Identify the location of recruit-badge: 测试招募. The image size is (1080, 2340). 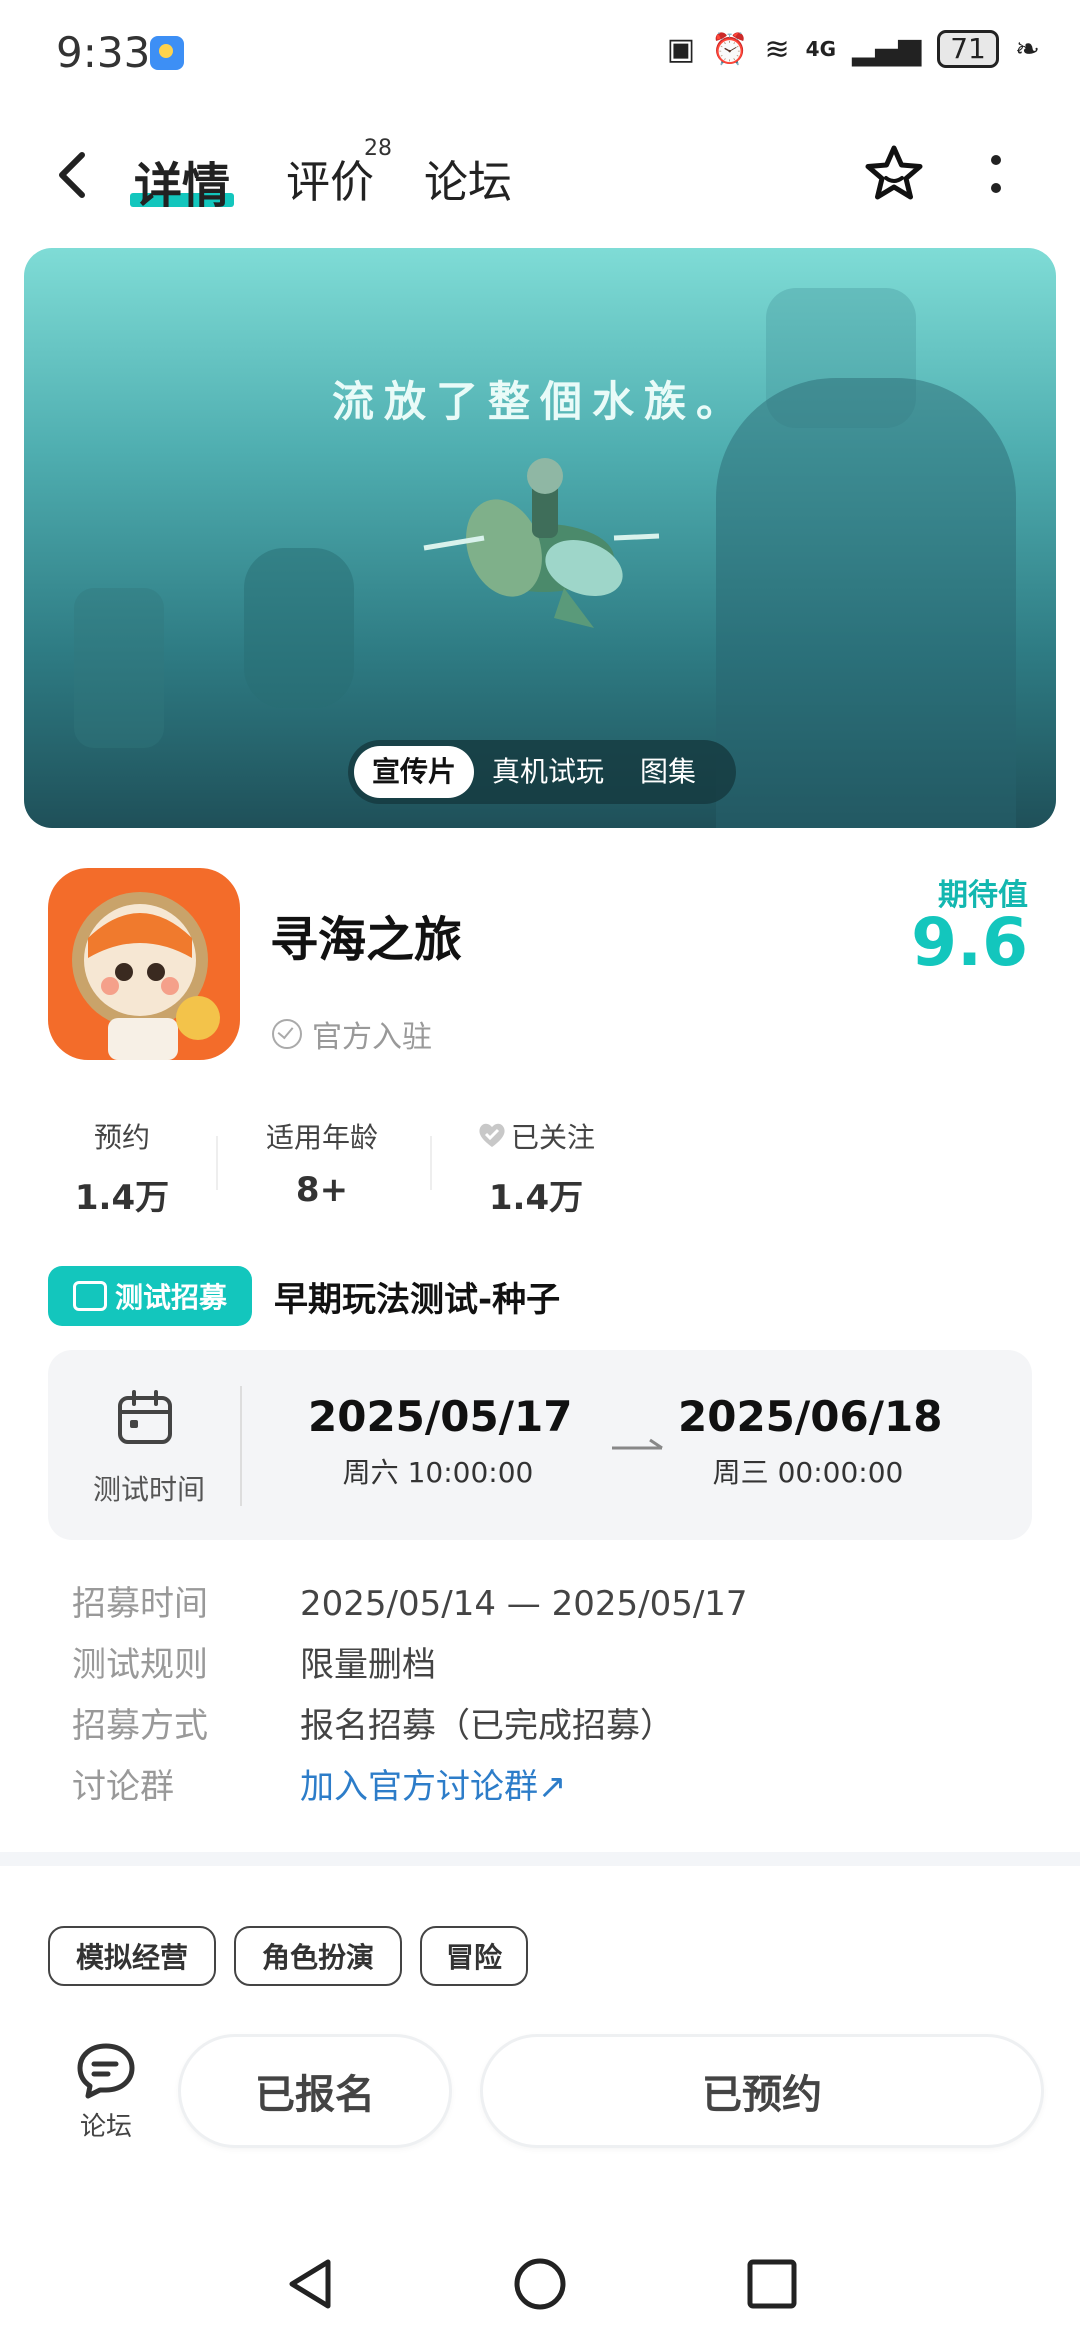
(150, 1296).